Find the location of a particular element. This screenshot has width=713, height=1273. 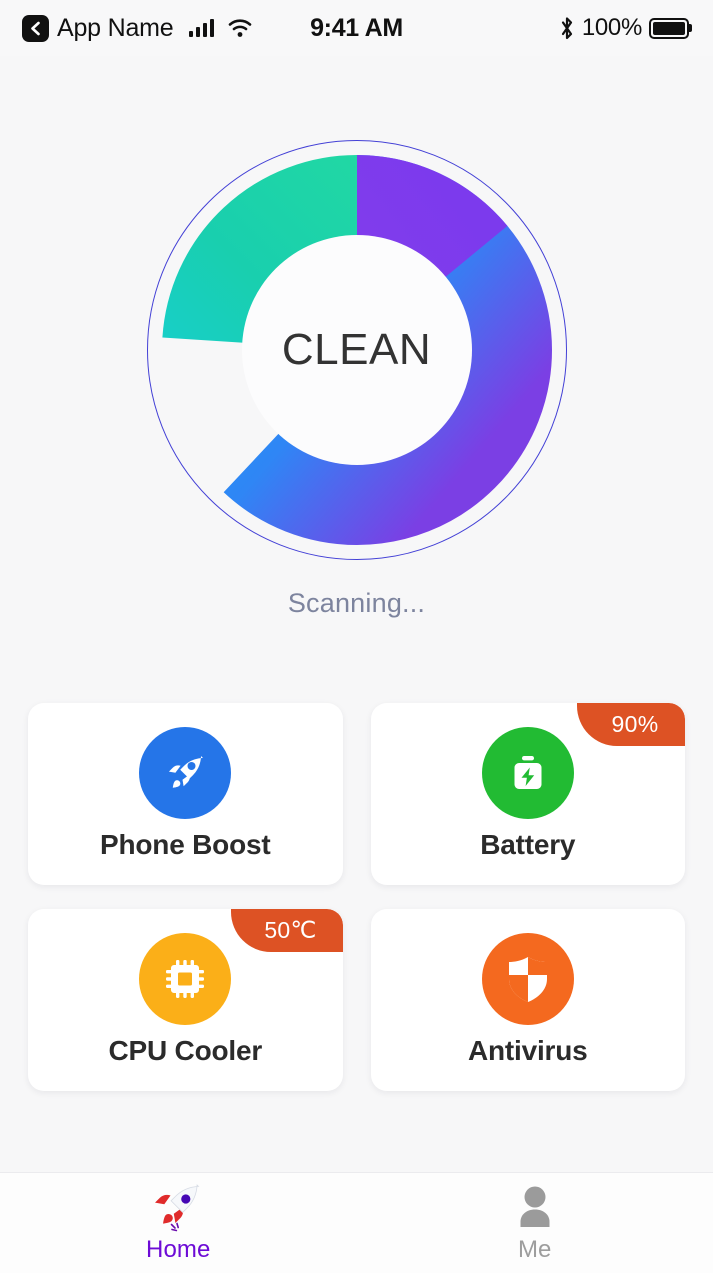

person-icon is located at coordinates (535, 1208).